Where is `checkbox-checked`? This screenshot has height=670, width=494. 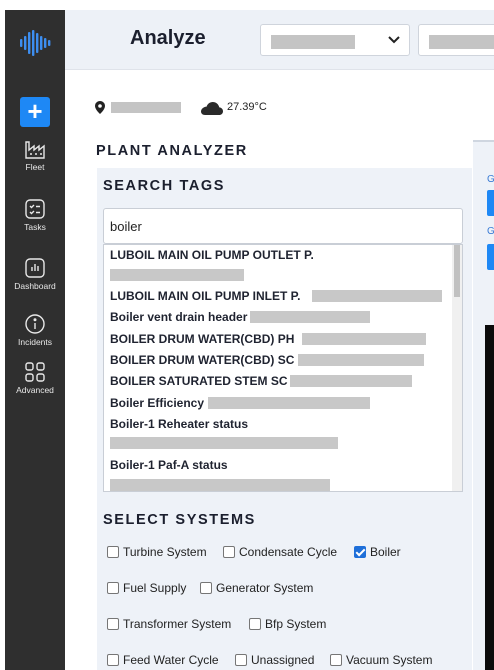 checkbox-checked is located at coordinates (360, 552).